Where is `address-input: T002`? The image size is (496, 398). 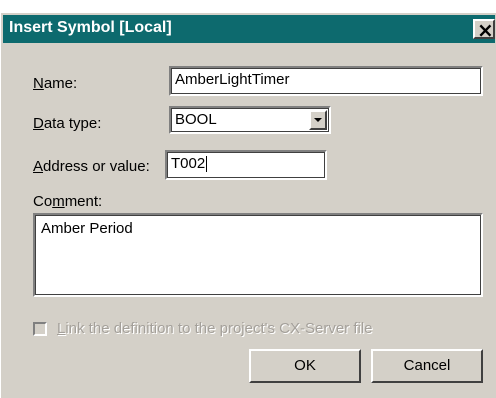
address-input: T002 is located at coordinates (246, 165).